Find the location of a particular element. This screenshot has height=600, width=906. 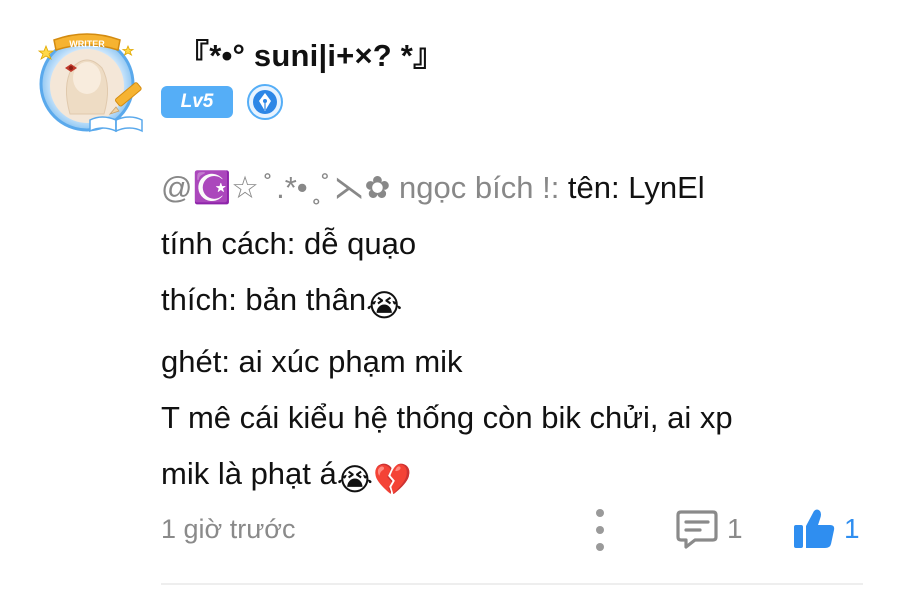

reply-button: 1 is located at coordinates (709, 529).